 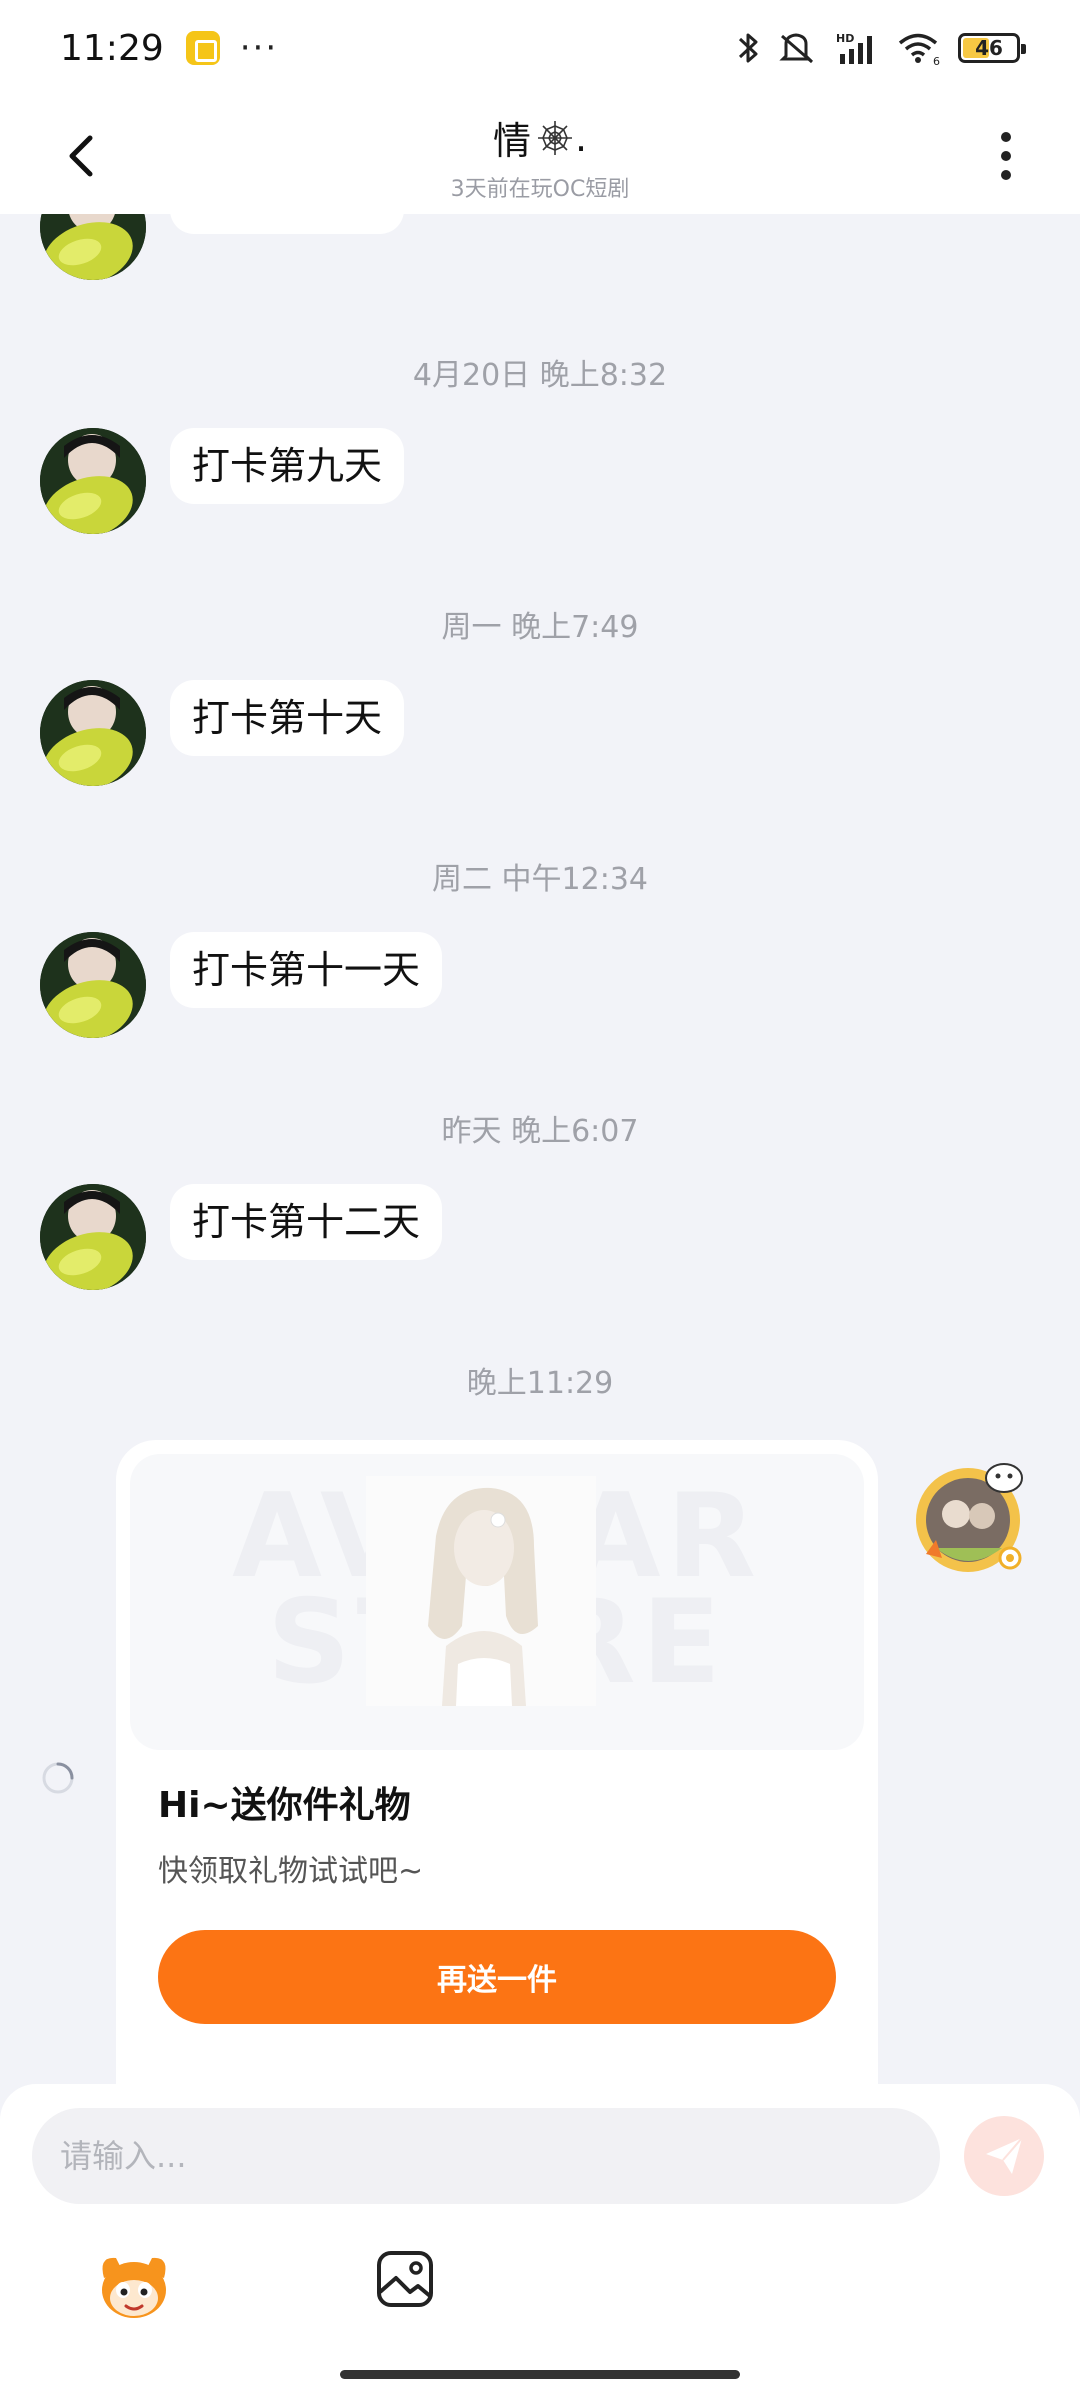 I want to click on message-timestamp: 晚上11:29, so click(x=540, y=1383).